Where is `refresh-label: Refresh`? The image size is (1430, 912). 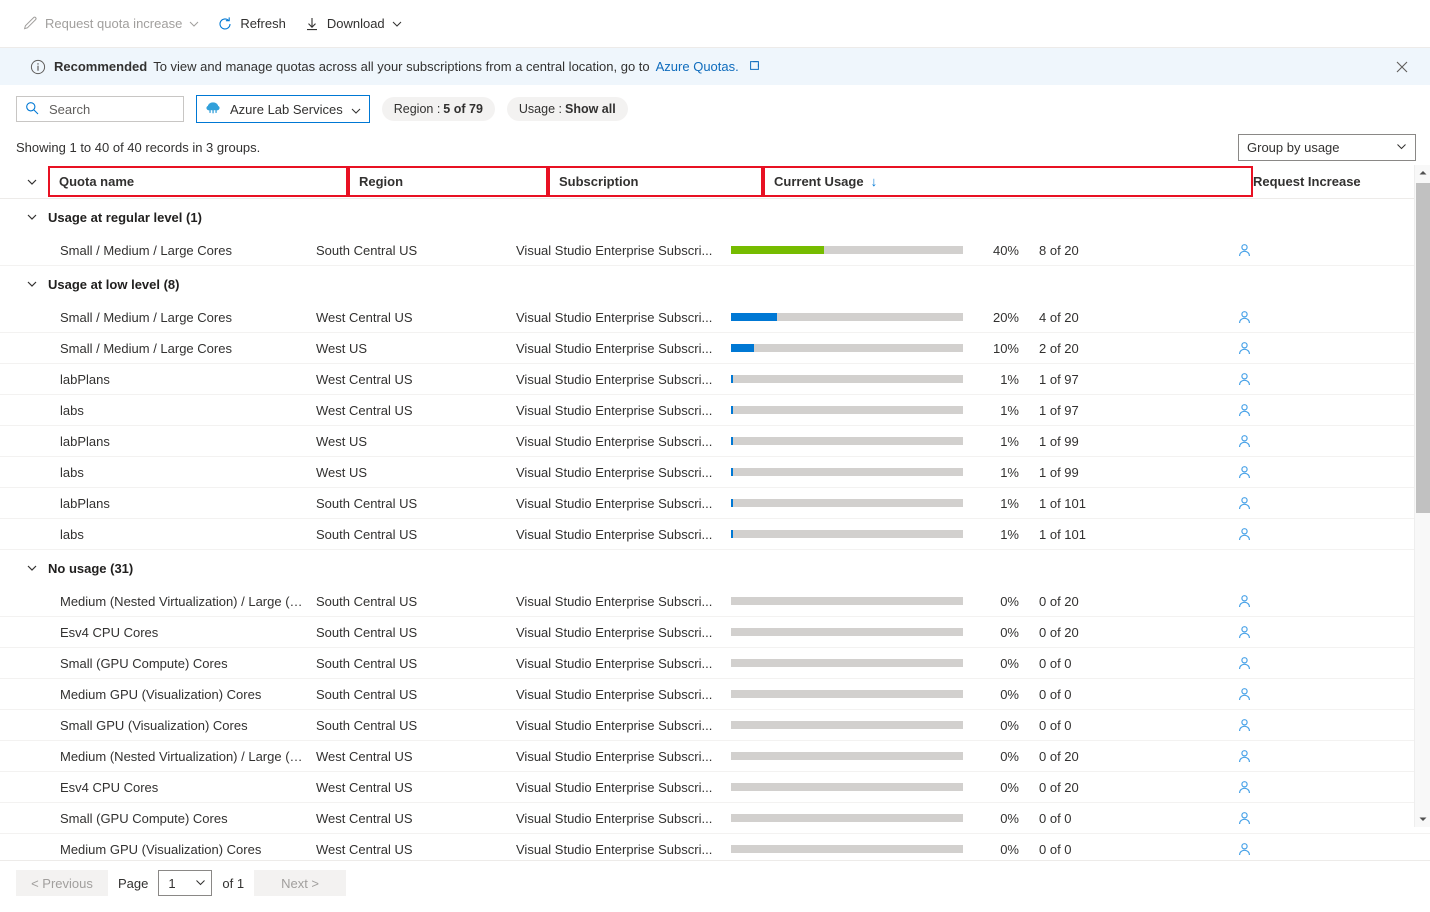
refresh-label: Refresh is located at coordinates (263, 23).